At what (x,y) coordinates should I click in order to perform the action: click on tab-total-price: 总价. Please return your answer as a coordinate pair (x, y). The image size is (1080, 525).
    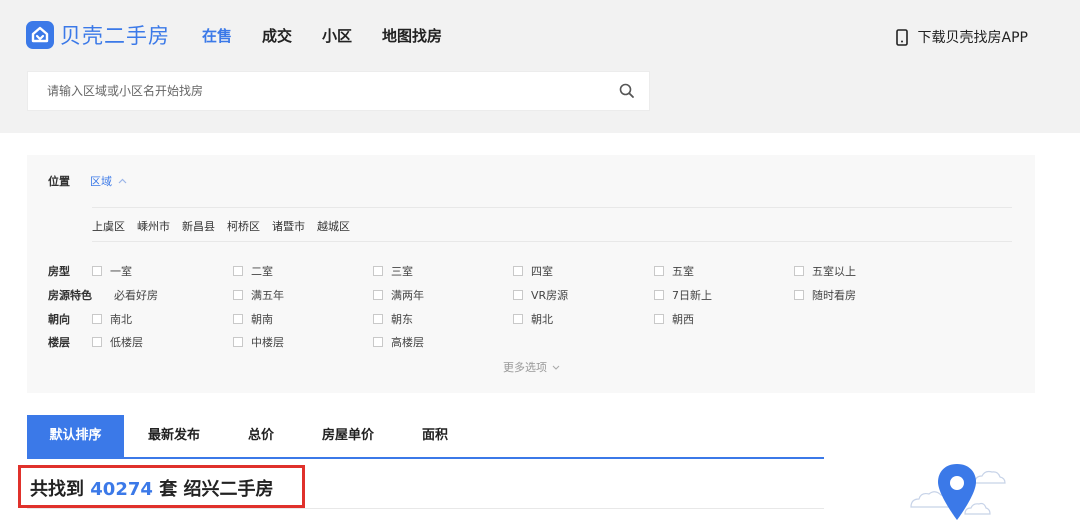
    Looking at the image, I should click on (261, 436).